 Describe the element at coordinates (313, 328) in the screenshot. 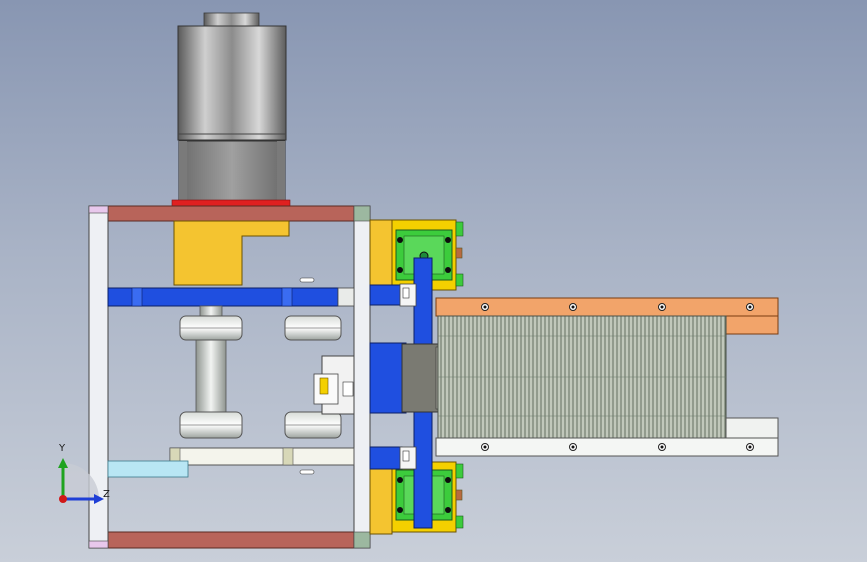

I see `pulley-right-top` at that location.